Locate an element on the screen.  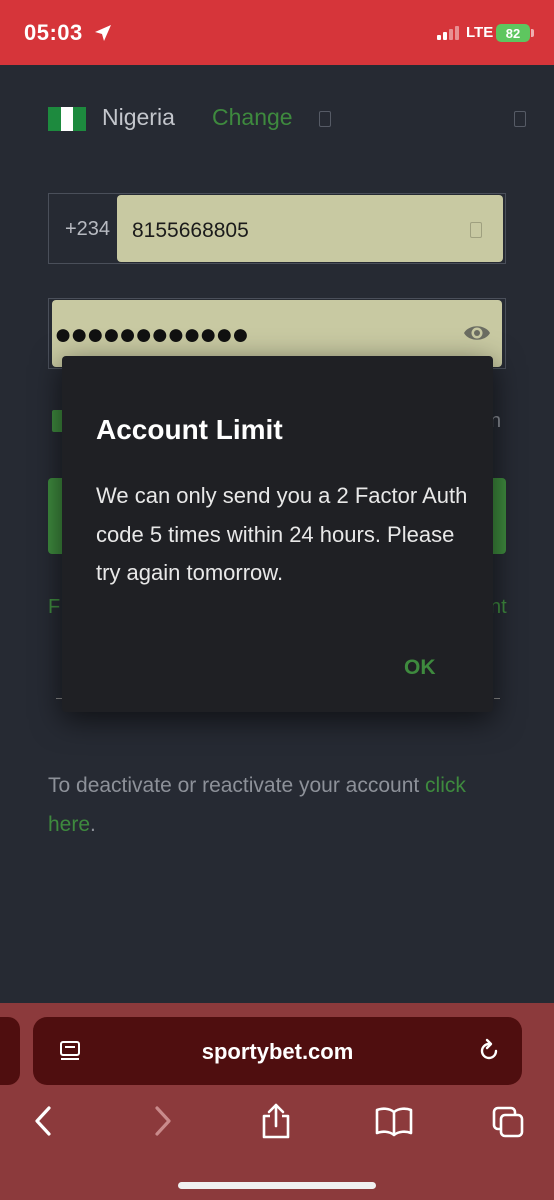
reload-icon is located at coordinates (489, 1051).